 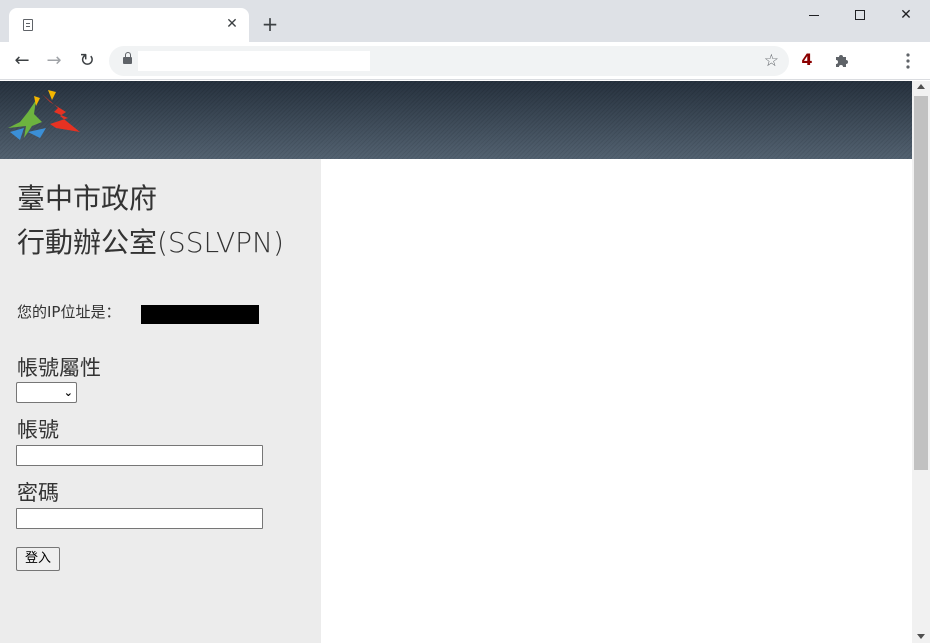 I want to click on browser-tab: ✕, so click(x=129, y=25).